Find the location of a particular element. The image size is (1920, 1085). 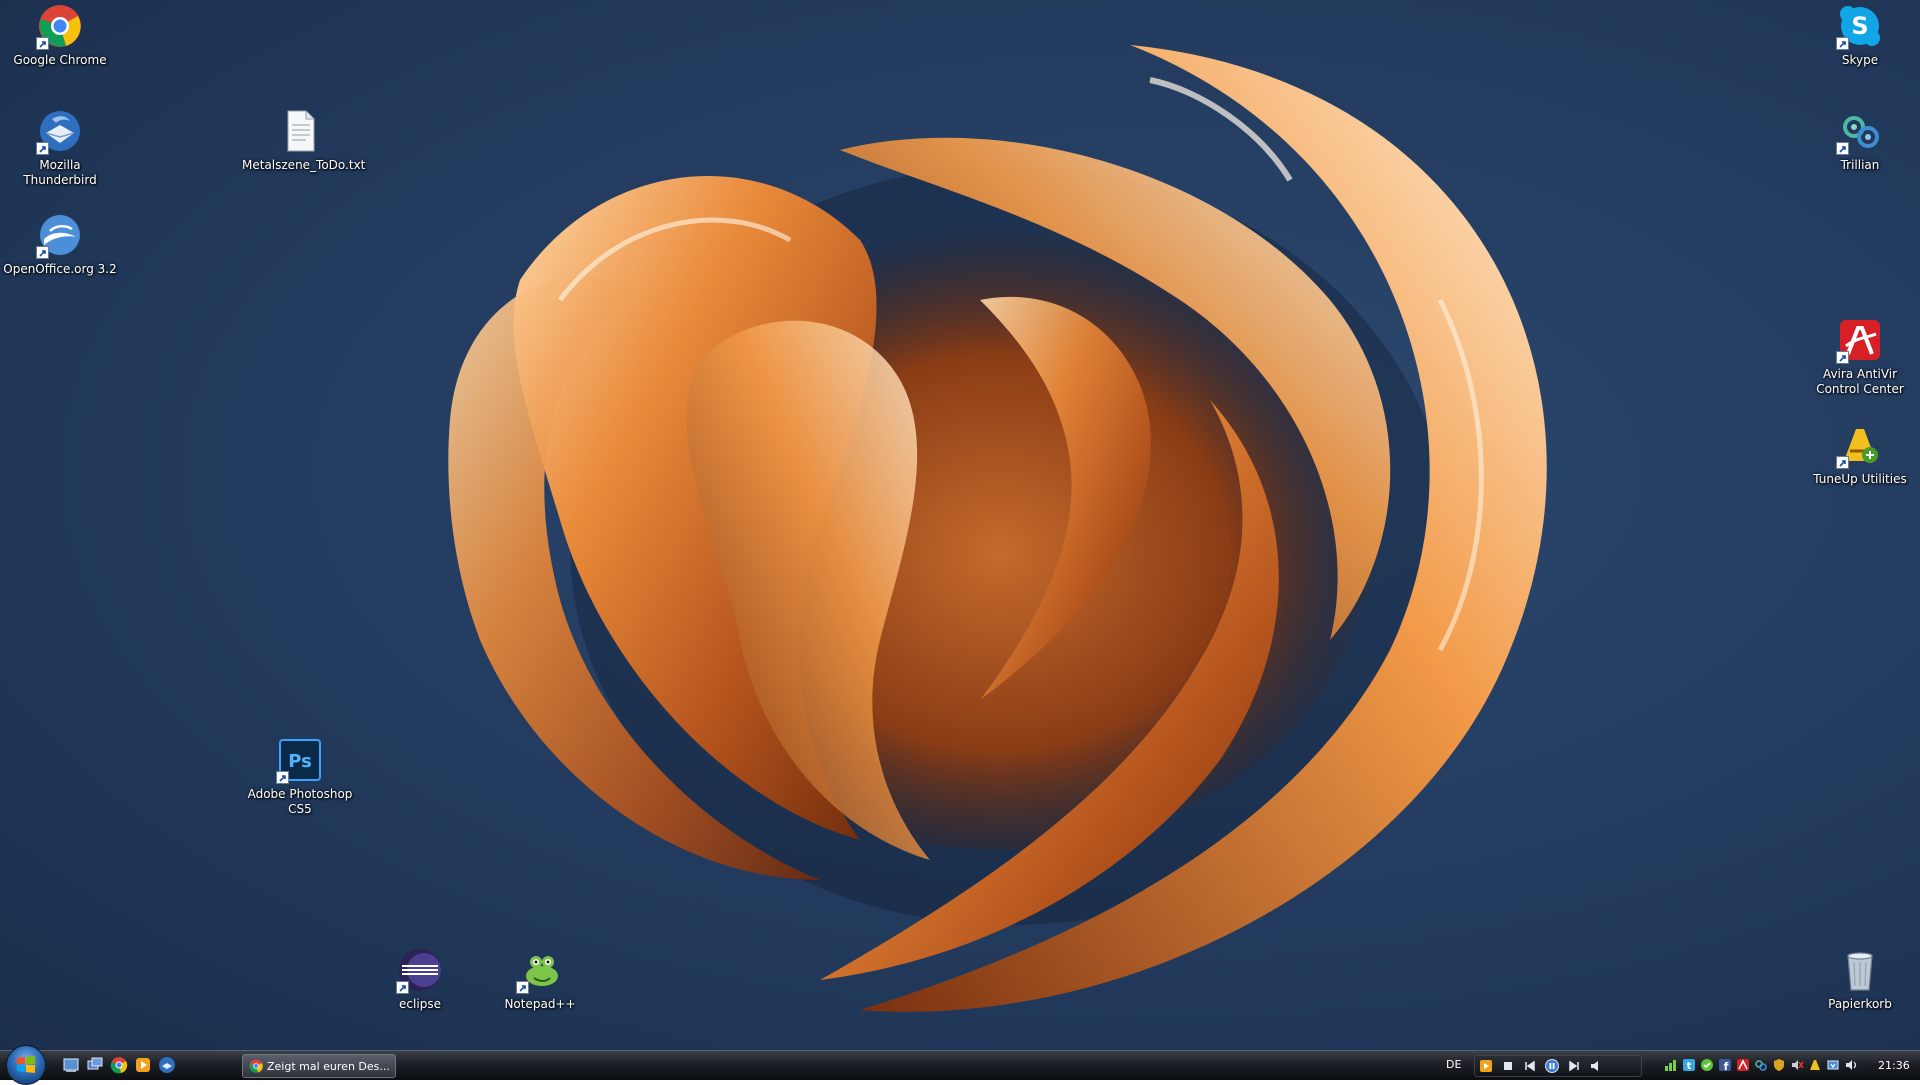

desktop-icon-tuneup: TuneUp Utilities is located at coordinates (1860, 454).